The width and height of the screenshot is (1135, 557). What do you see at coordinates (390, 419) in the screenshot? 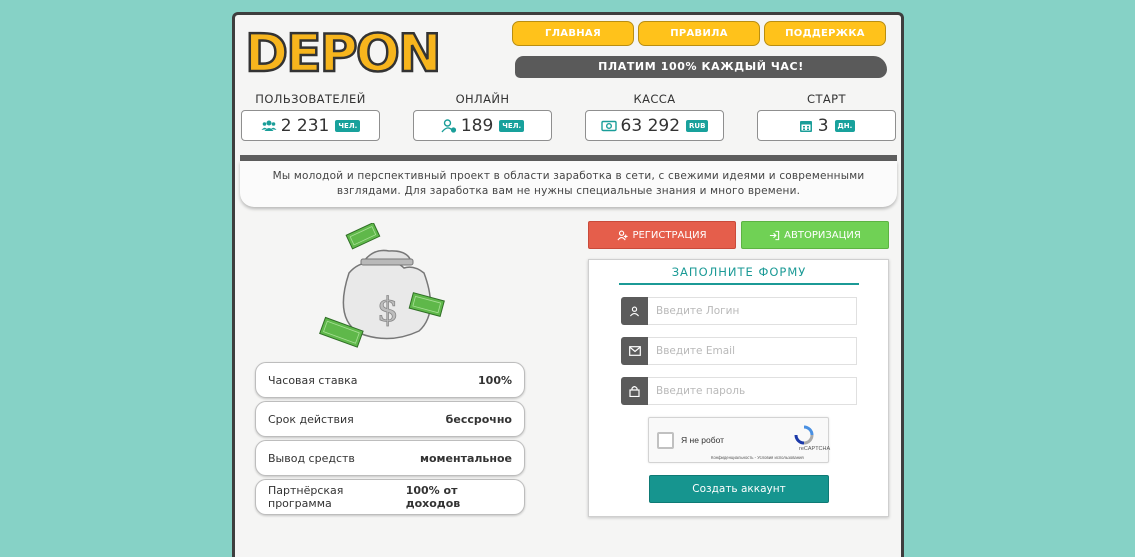
I see `info-row-term: Срок действия бессрочно` at bounding box center [390, 419].